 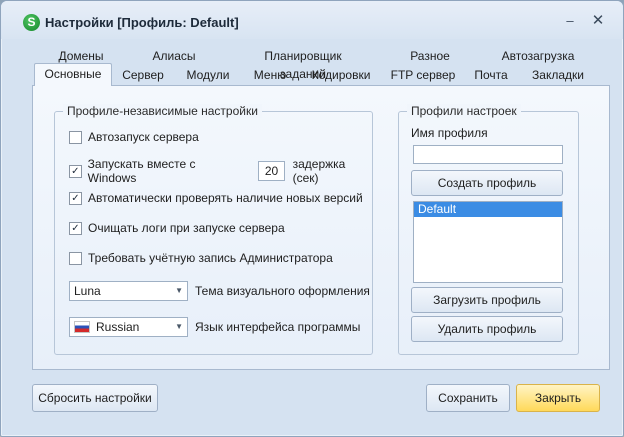 What do you see at coordinates (319, 171) in the screenshot?
I see `delay-label: задержка (сек)` at bounding box center [319, 171].